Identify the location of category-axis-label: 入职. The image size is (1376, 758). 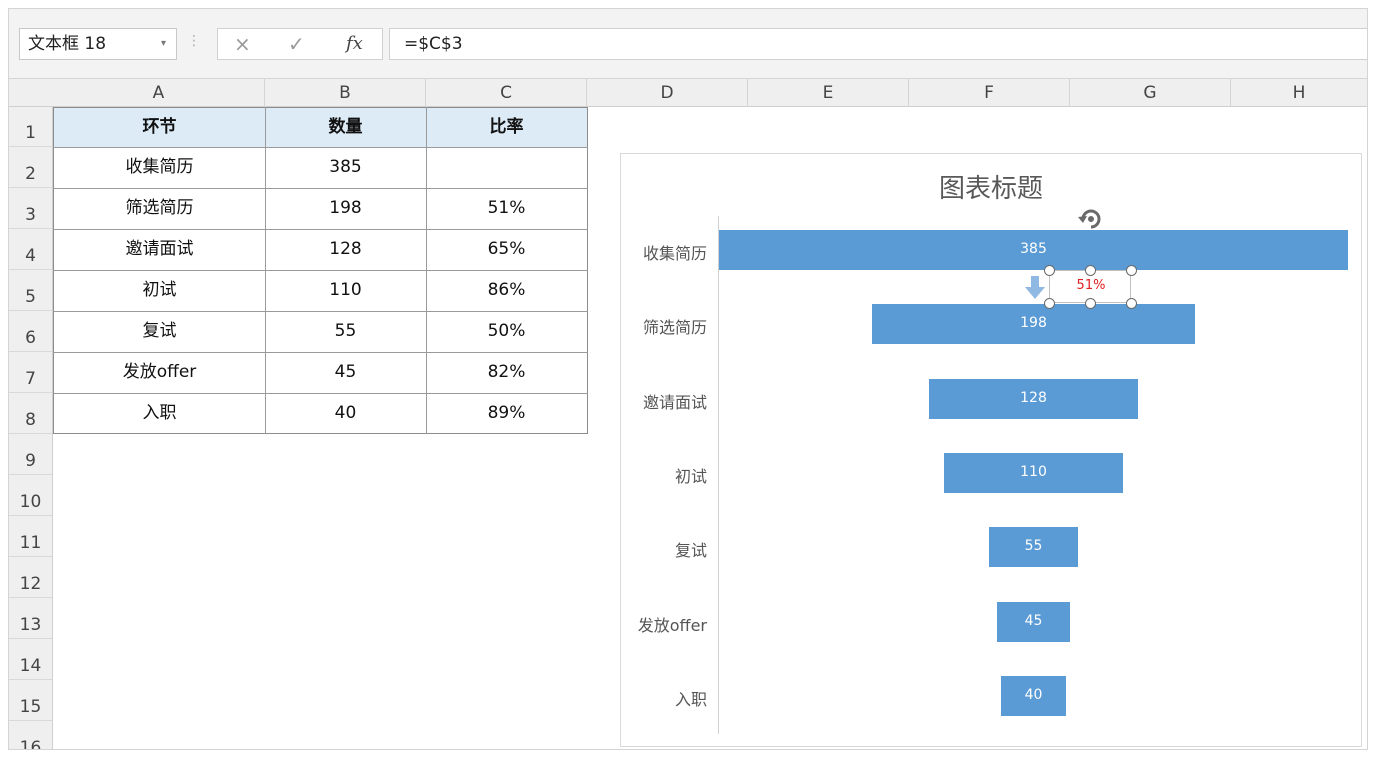
(664, 698).